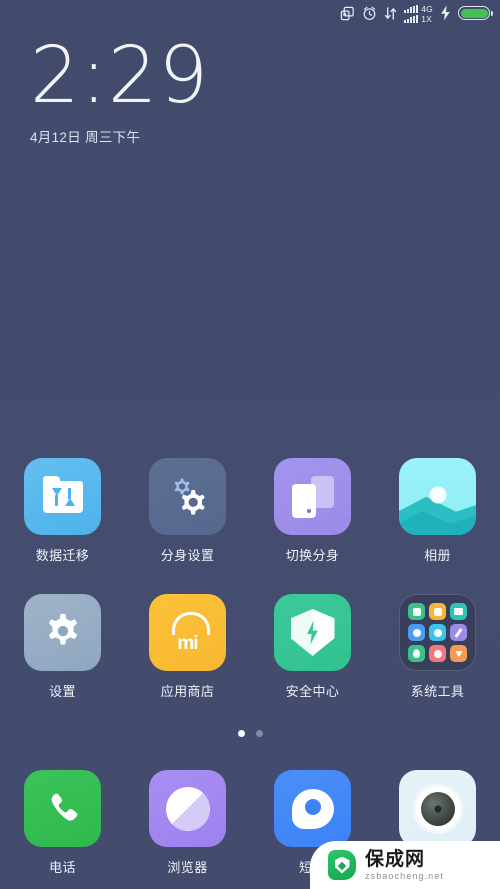  I want to click on signal-bars-primary, so click(411, 8).